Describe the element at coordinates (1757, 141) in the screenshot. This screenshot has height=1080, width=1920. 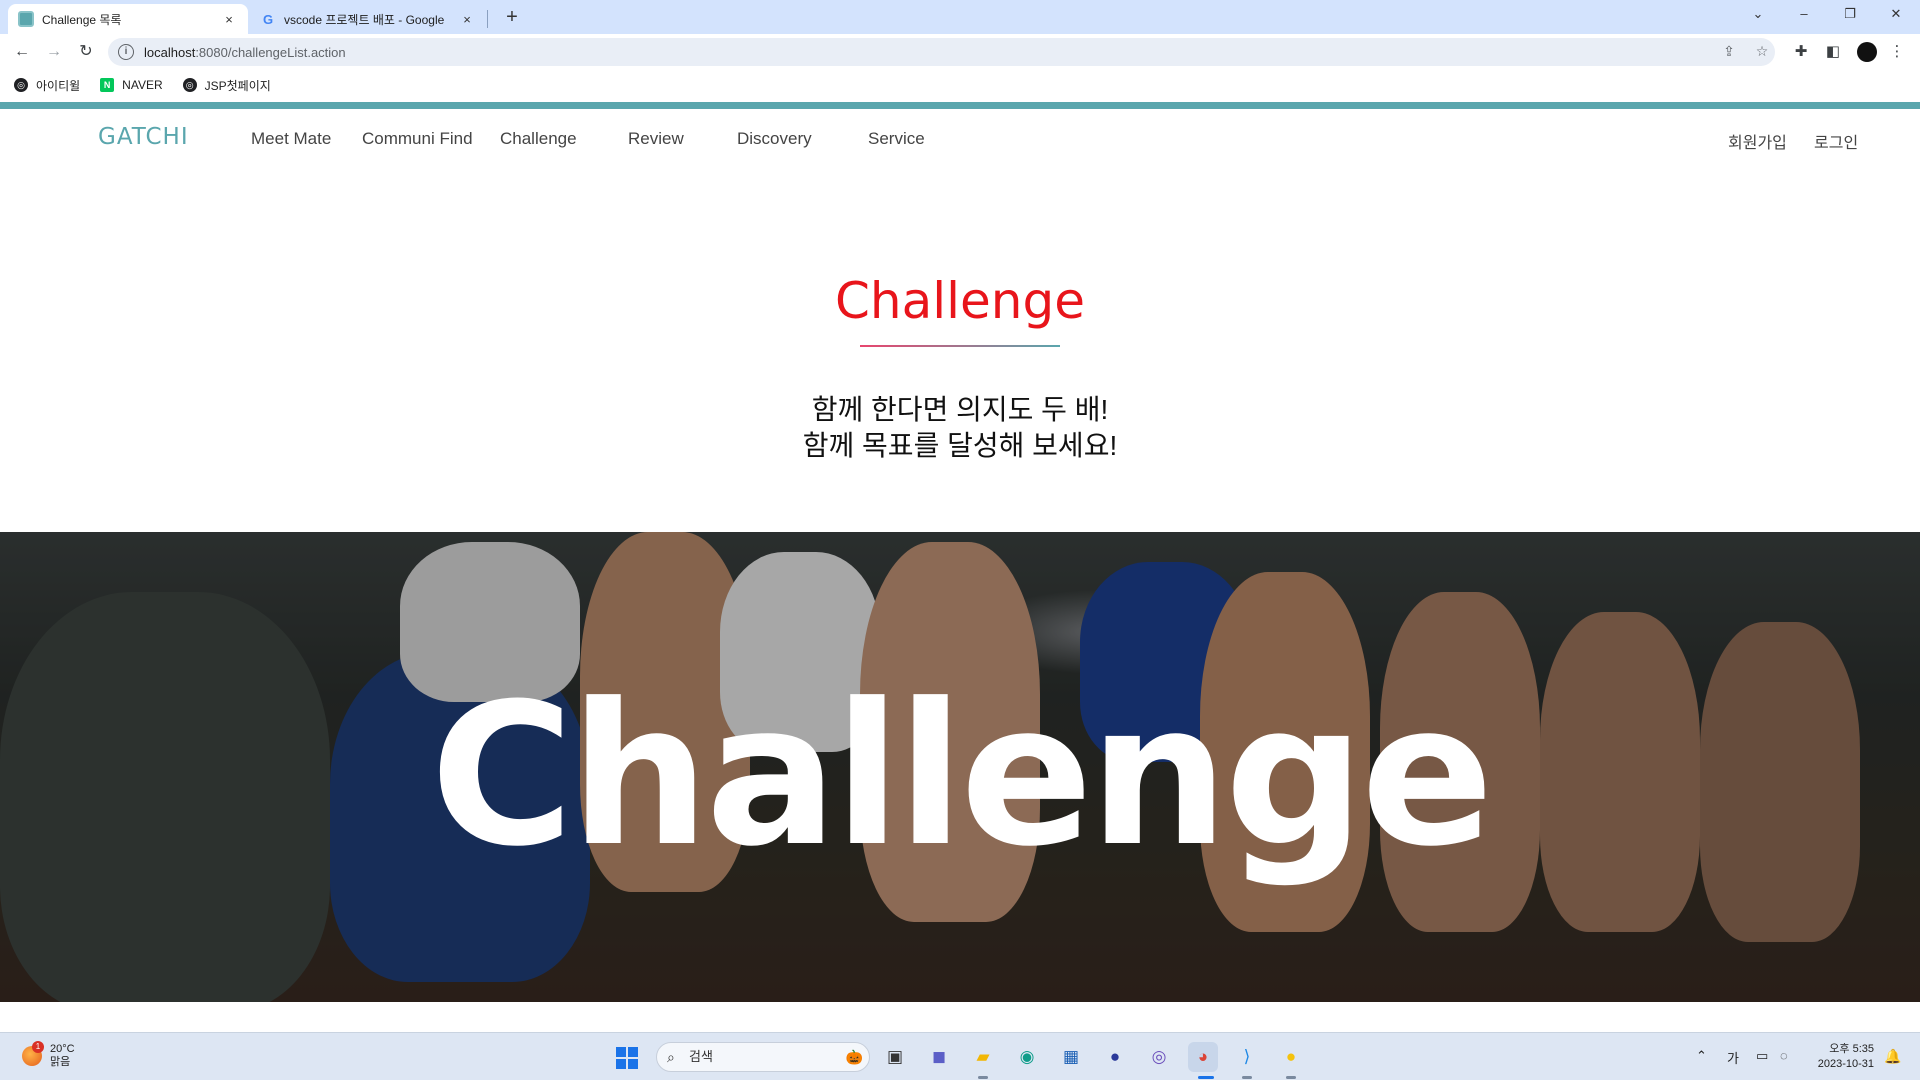
I see `signup-link: 회원가입` at that location.